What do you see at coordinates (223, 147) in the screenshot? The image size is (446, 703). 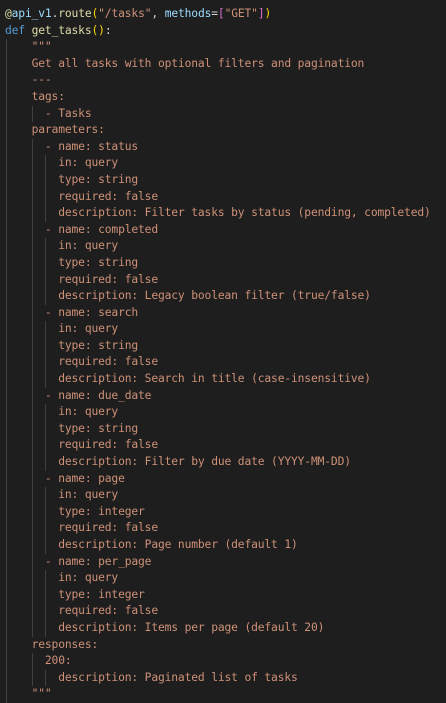 I see `docstring-line: - name: status` at bounding box center [223, 147].